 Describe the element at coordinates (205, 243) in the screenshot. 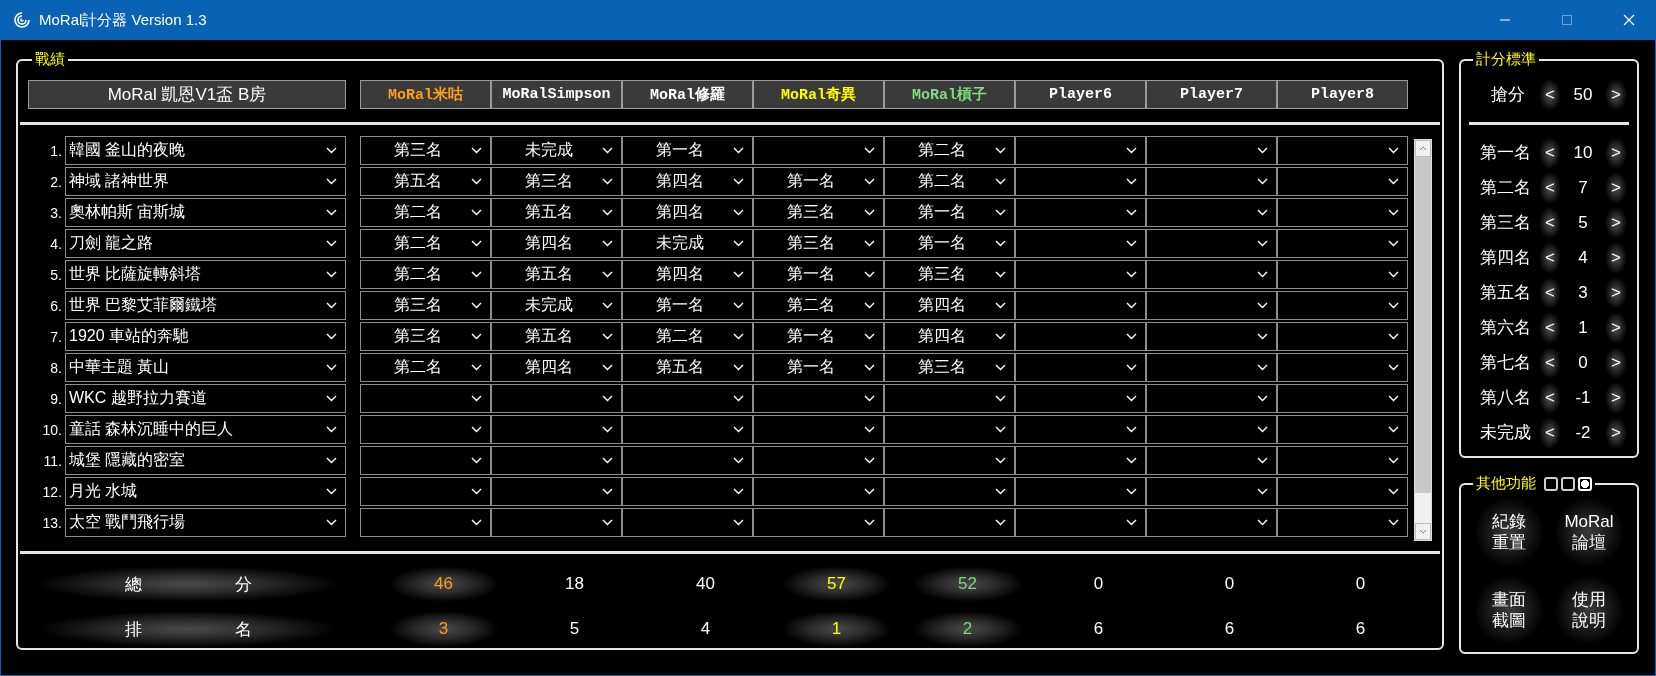

I see `track-dropdown: 刀劍 龍之路` at that location.